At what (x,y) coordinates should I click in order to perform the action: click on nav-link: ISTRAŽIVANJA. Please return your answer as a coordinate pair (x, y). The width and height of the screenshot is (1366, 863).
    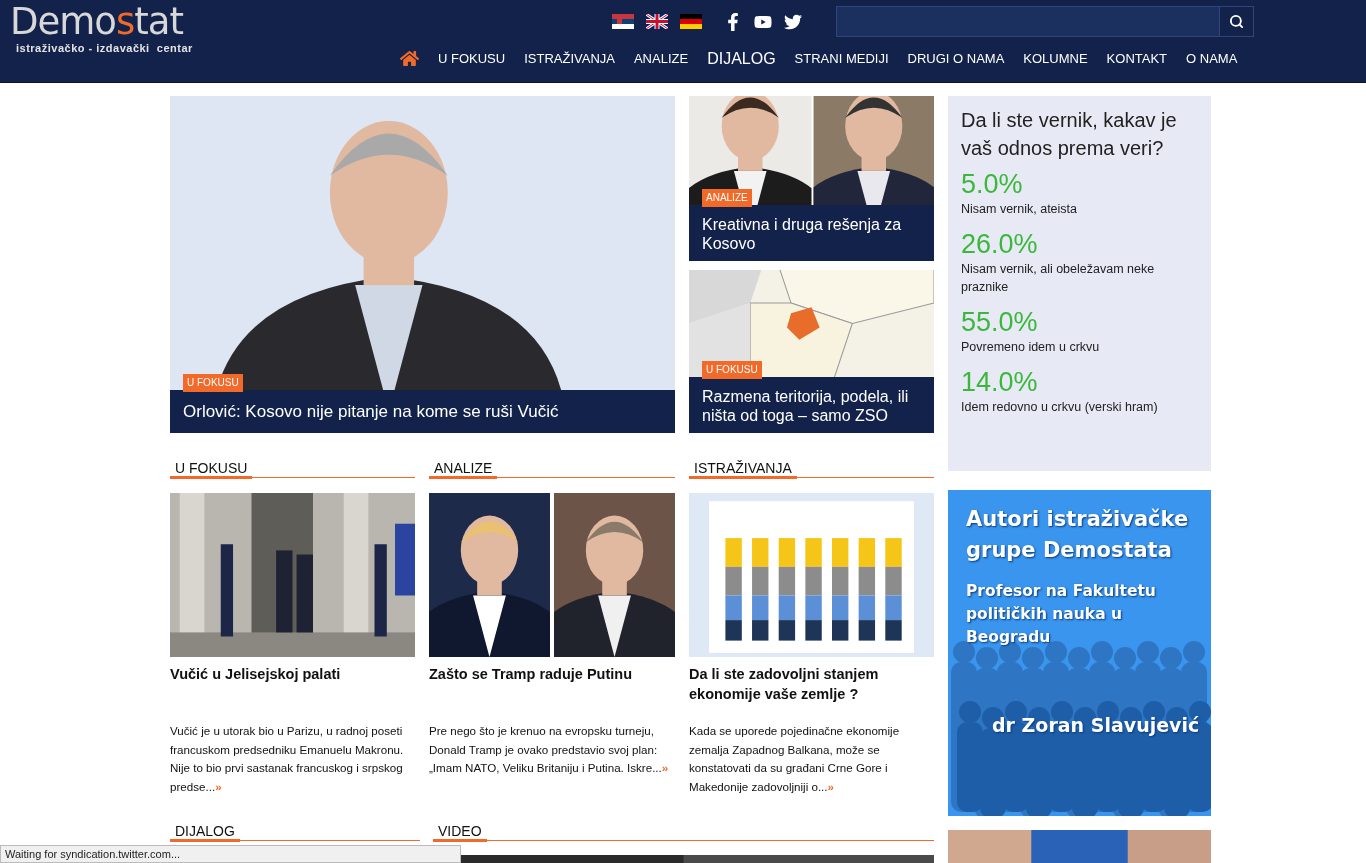
    Looking at the image, I should click on (569, 58).